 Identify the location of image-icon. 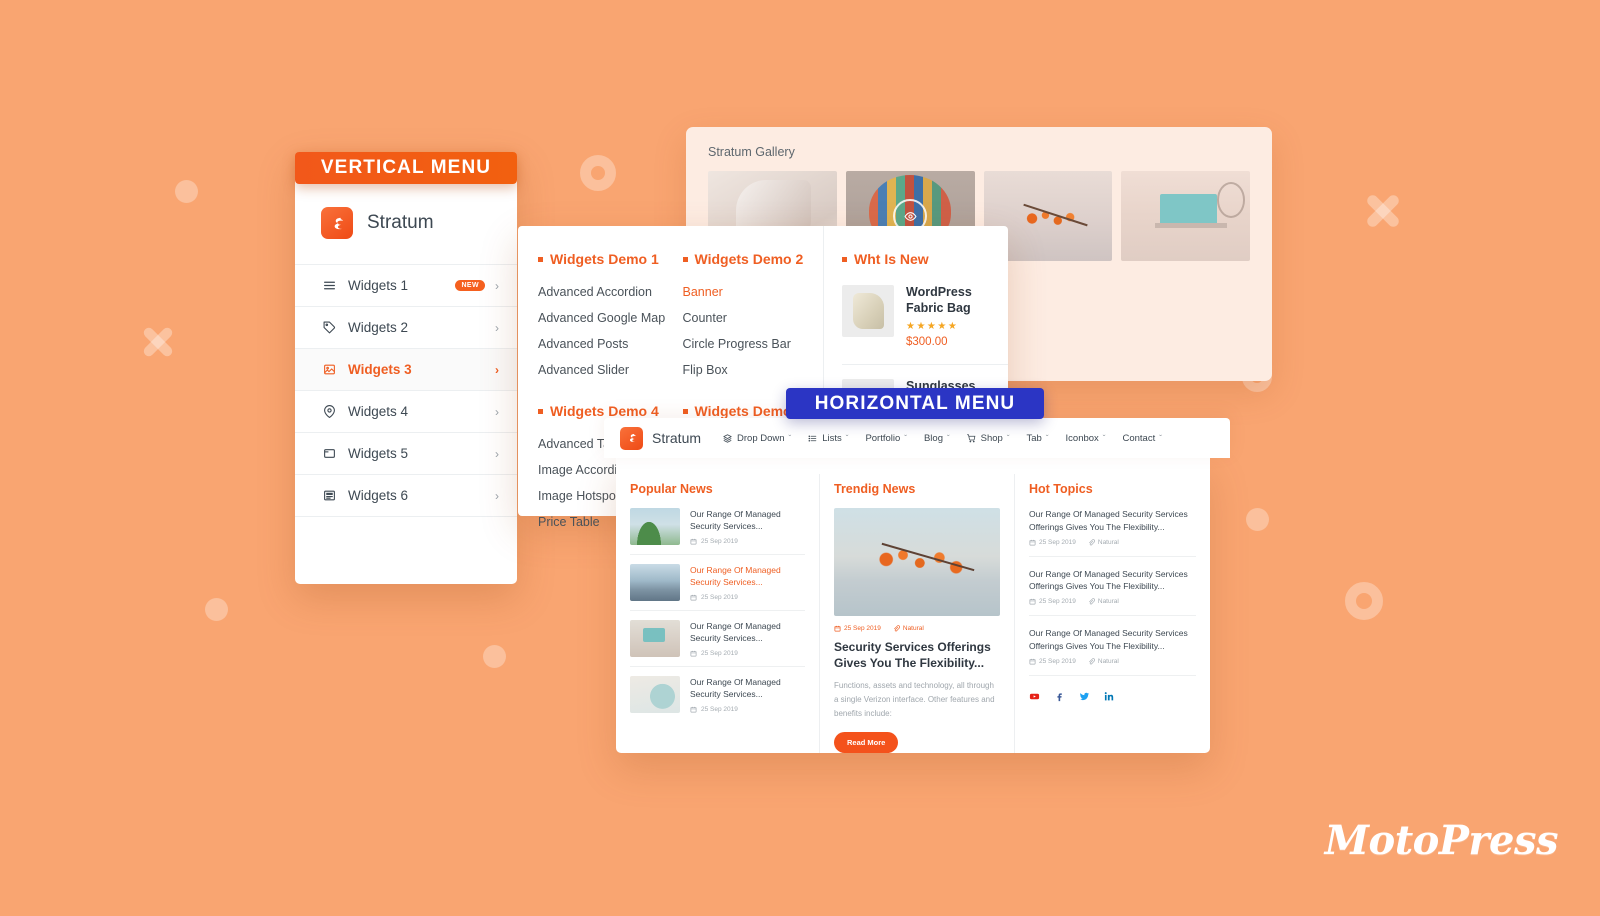
(329, 370).